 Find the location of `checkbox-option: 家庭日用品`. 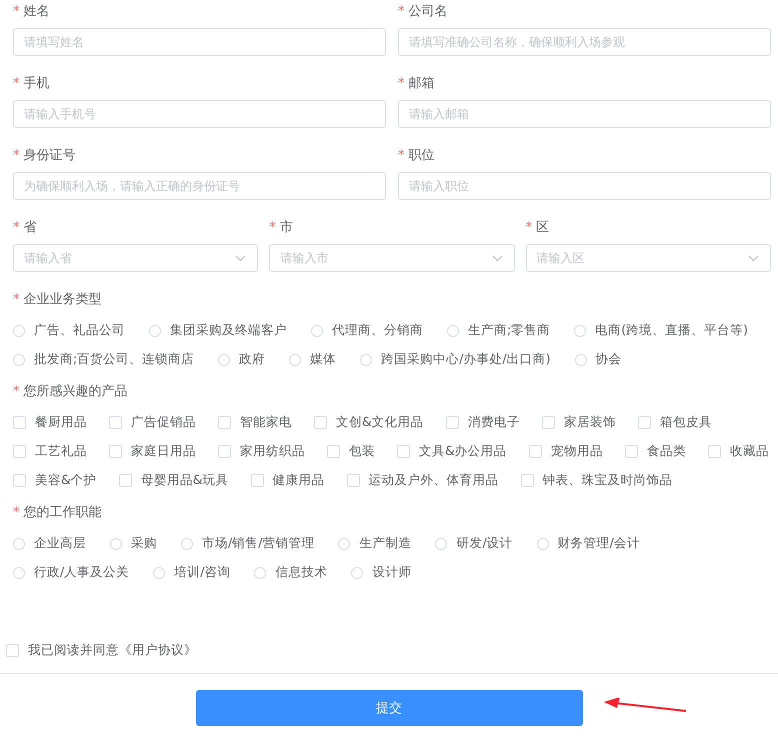

checkbox-option: 家庭日用品 is located at coordinates (152, 451).